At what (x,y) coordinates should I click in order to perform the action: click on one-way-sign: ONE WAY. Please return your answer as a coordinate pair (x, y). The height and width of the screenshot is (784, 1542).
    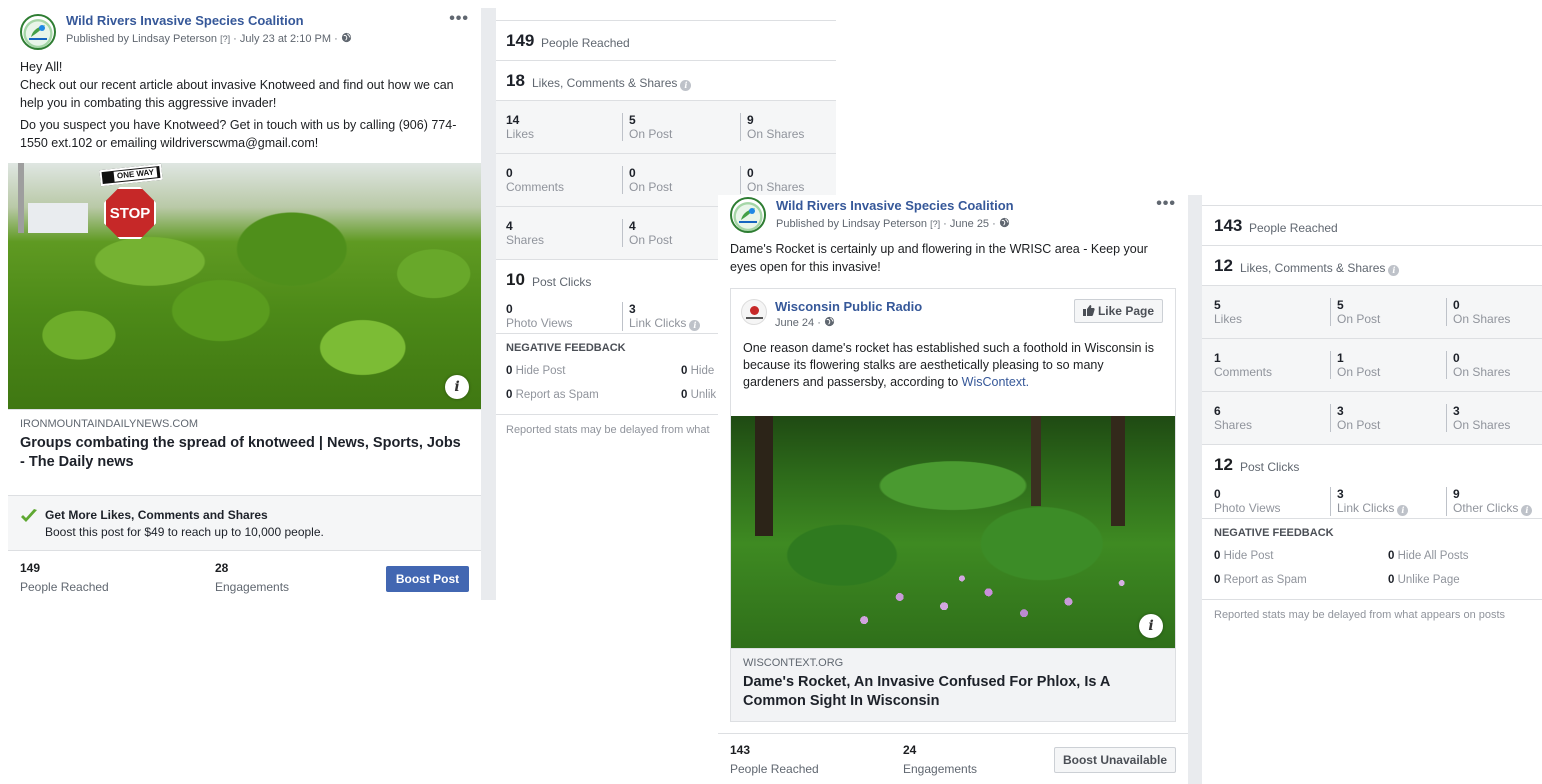
    Looking at the image, I should click on (131, 175).